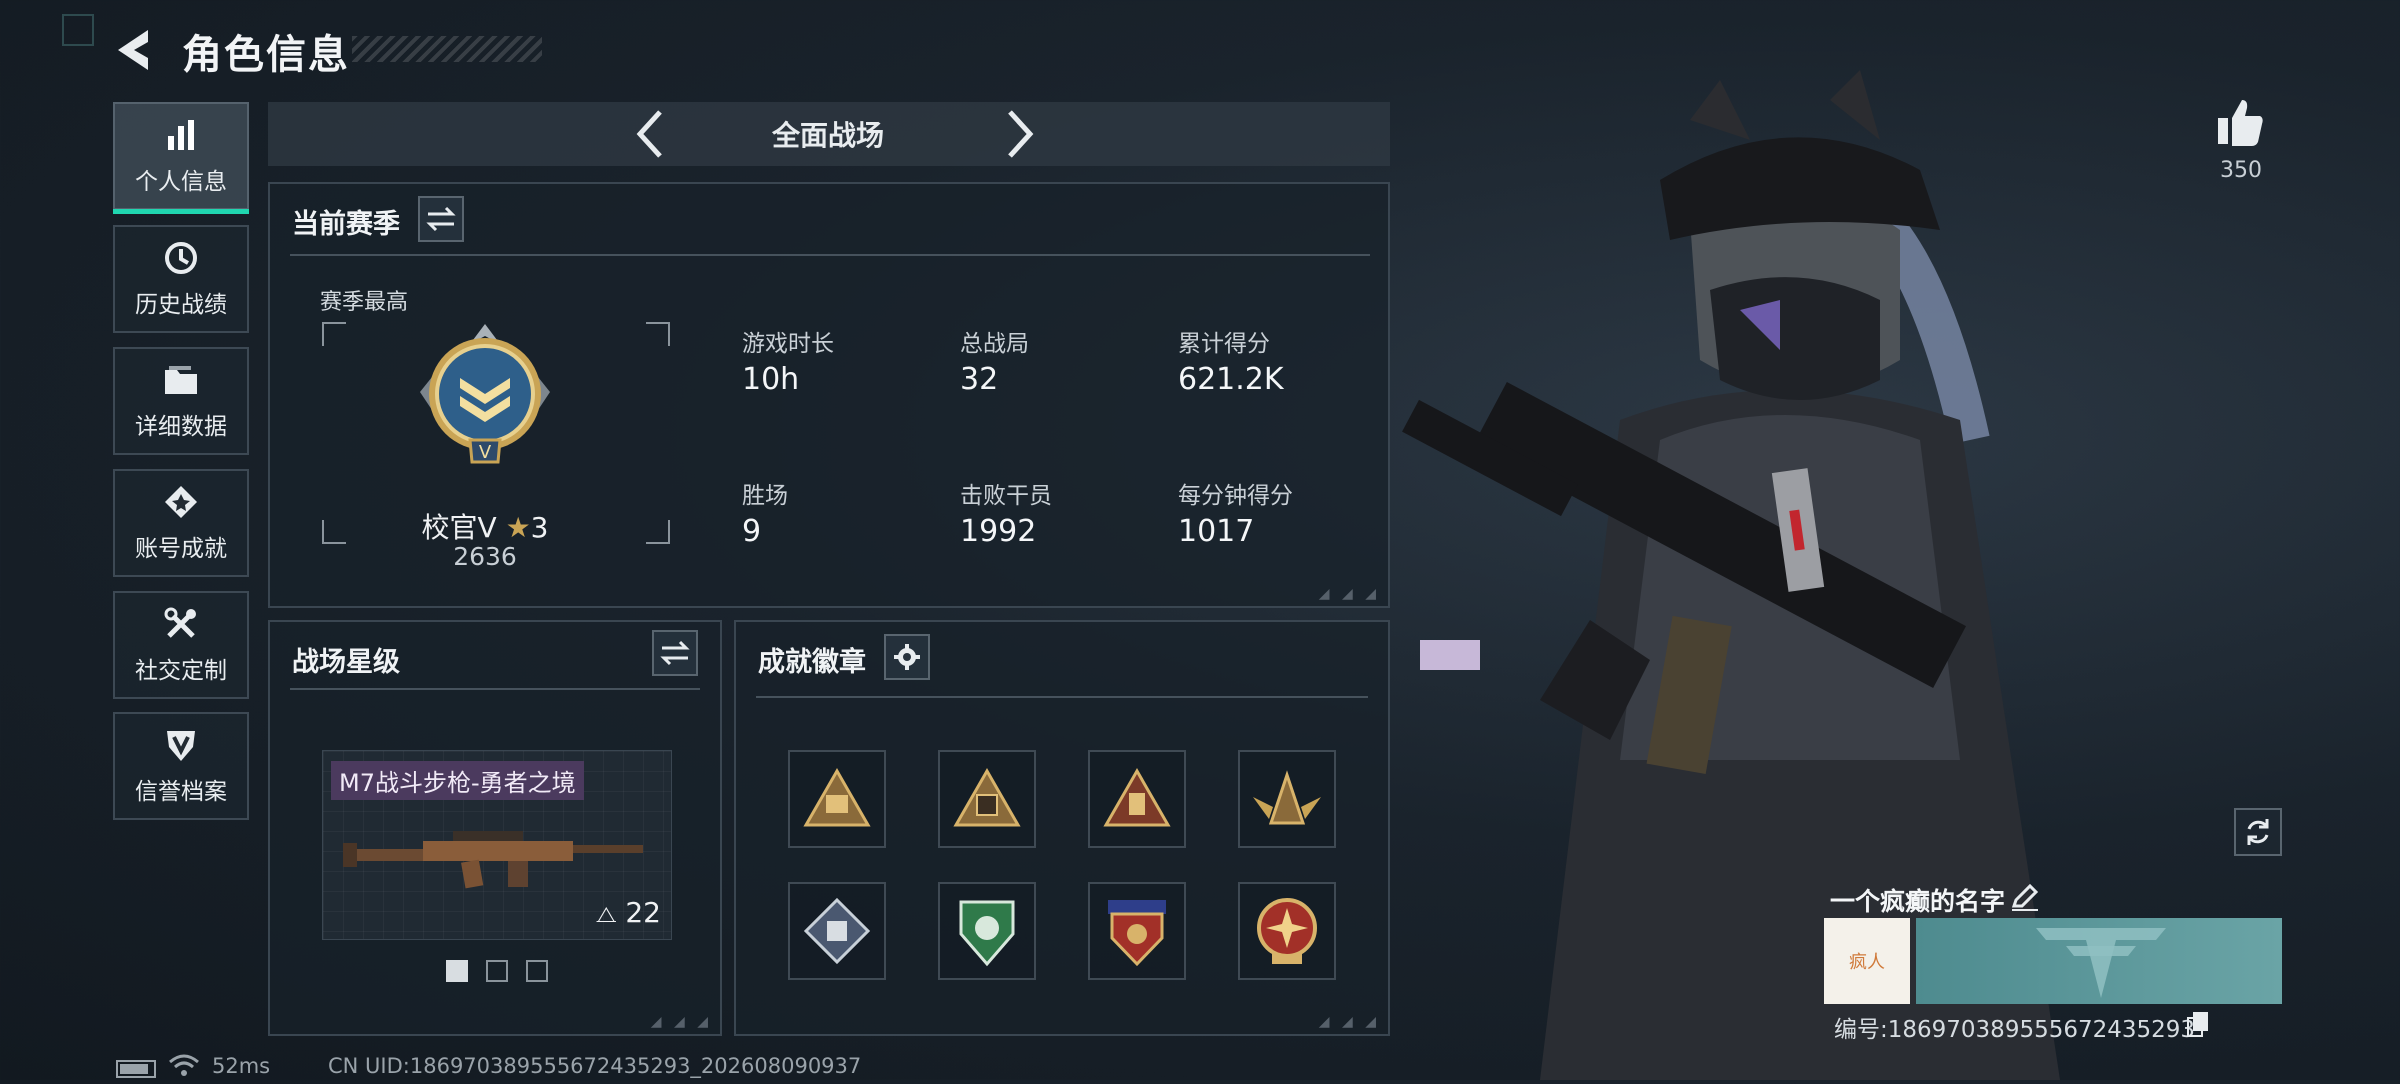  I want to click on tools-icon, so click(181, 624).